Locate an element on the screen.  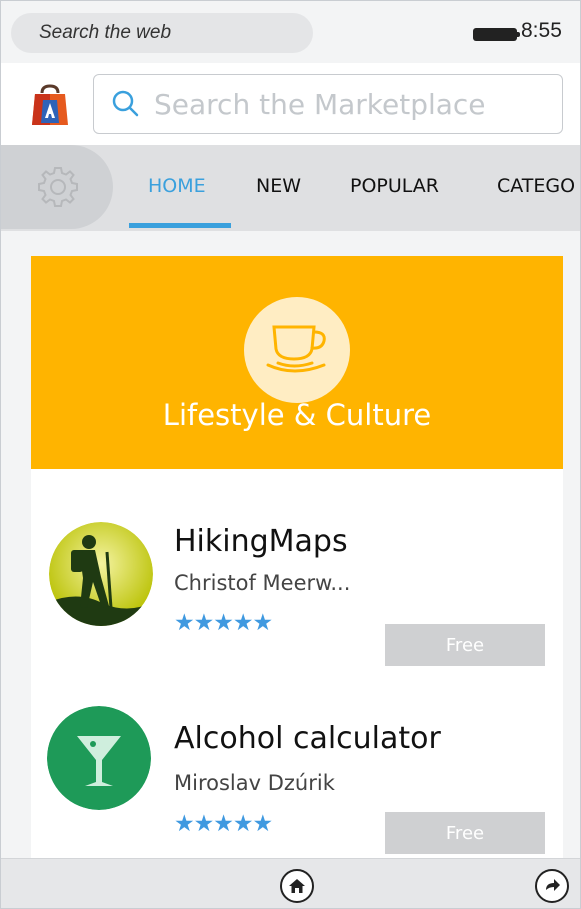
banner-icon-circle is located at coordinates (297, 350).